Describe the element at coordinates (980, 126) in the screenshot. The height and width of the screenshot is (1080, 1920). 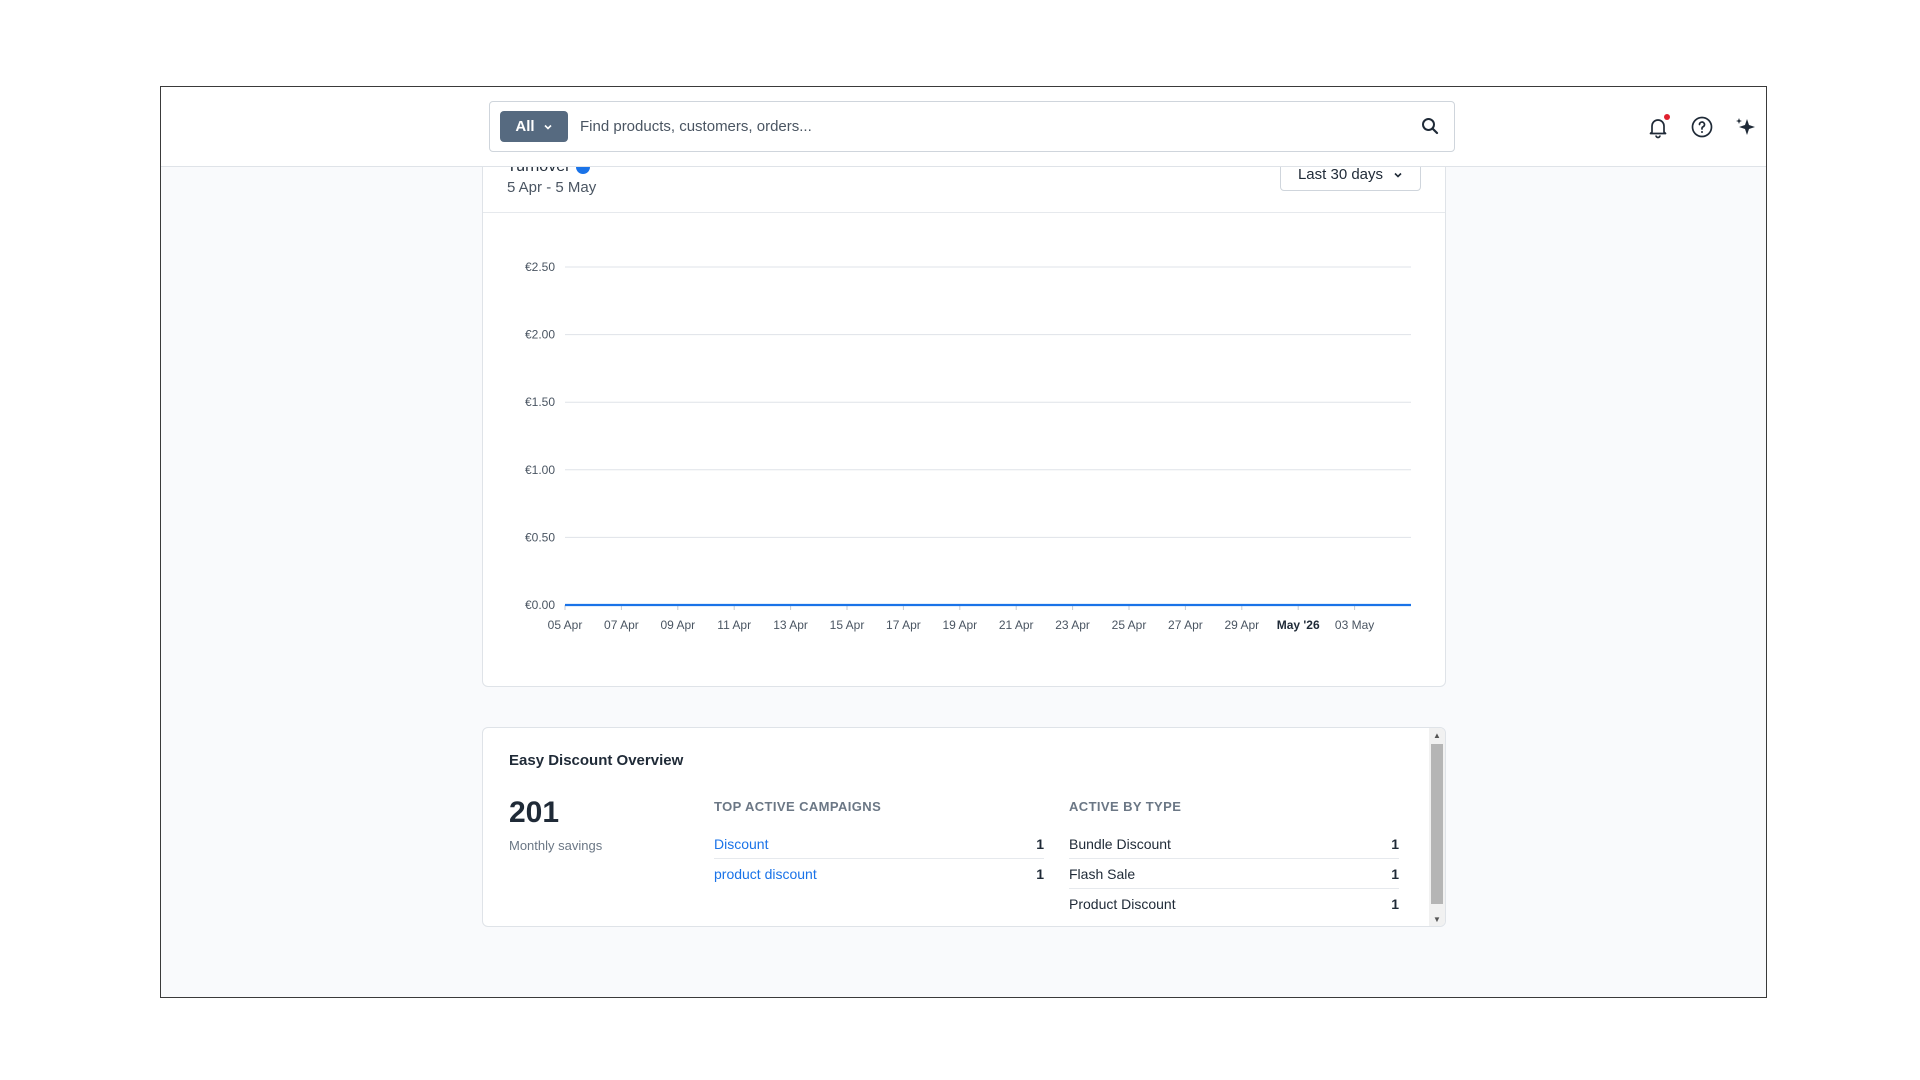
I see `search-input` at that location.